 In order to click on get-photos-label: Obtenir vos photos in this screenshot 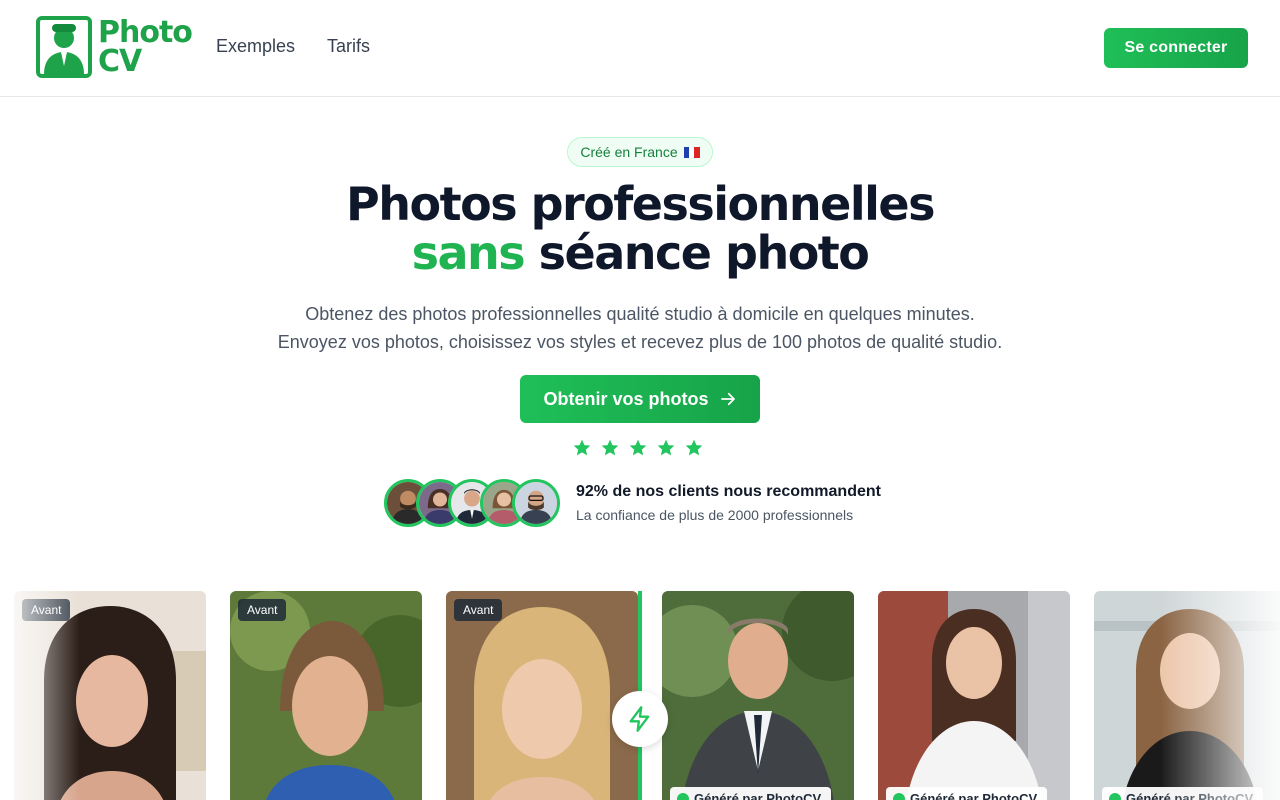, I will do `click(626, 398)`.